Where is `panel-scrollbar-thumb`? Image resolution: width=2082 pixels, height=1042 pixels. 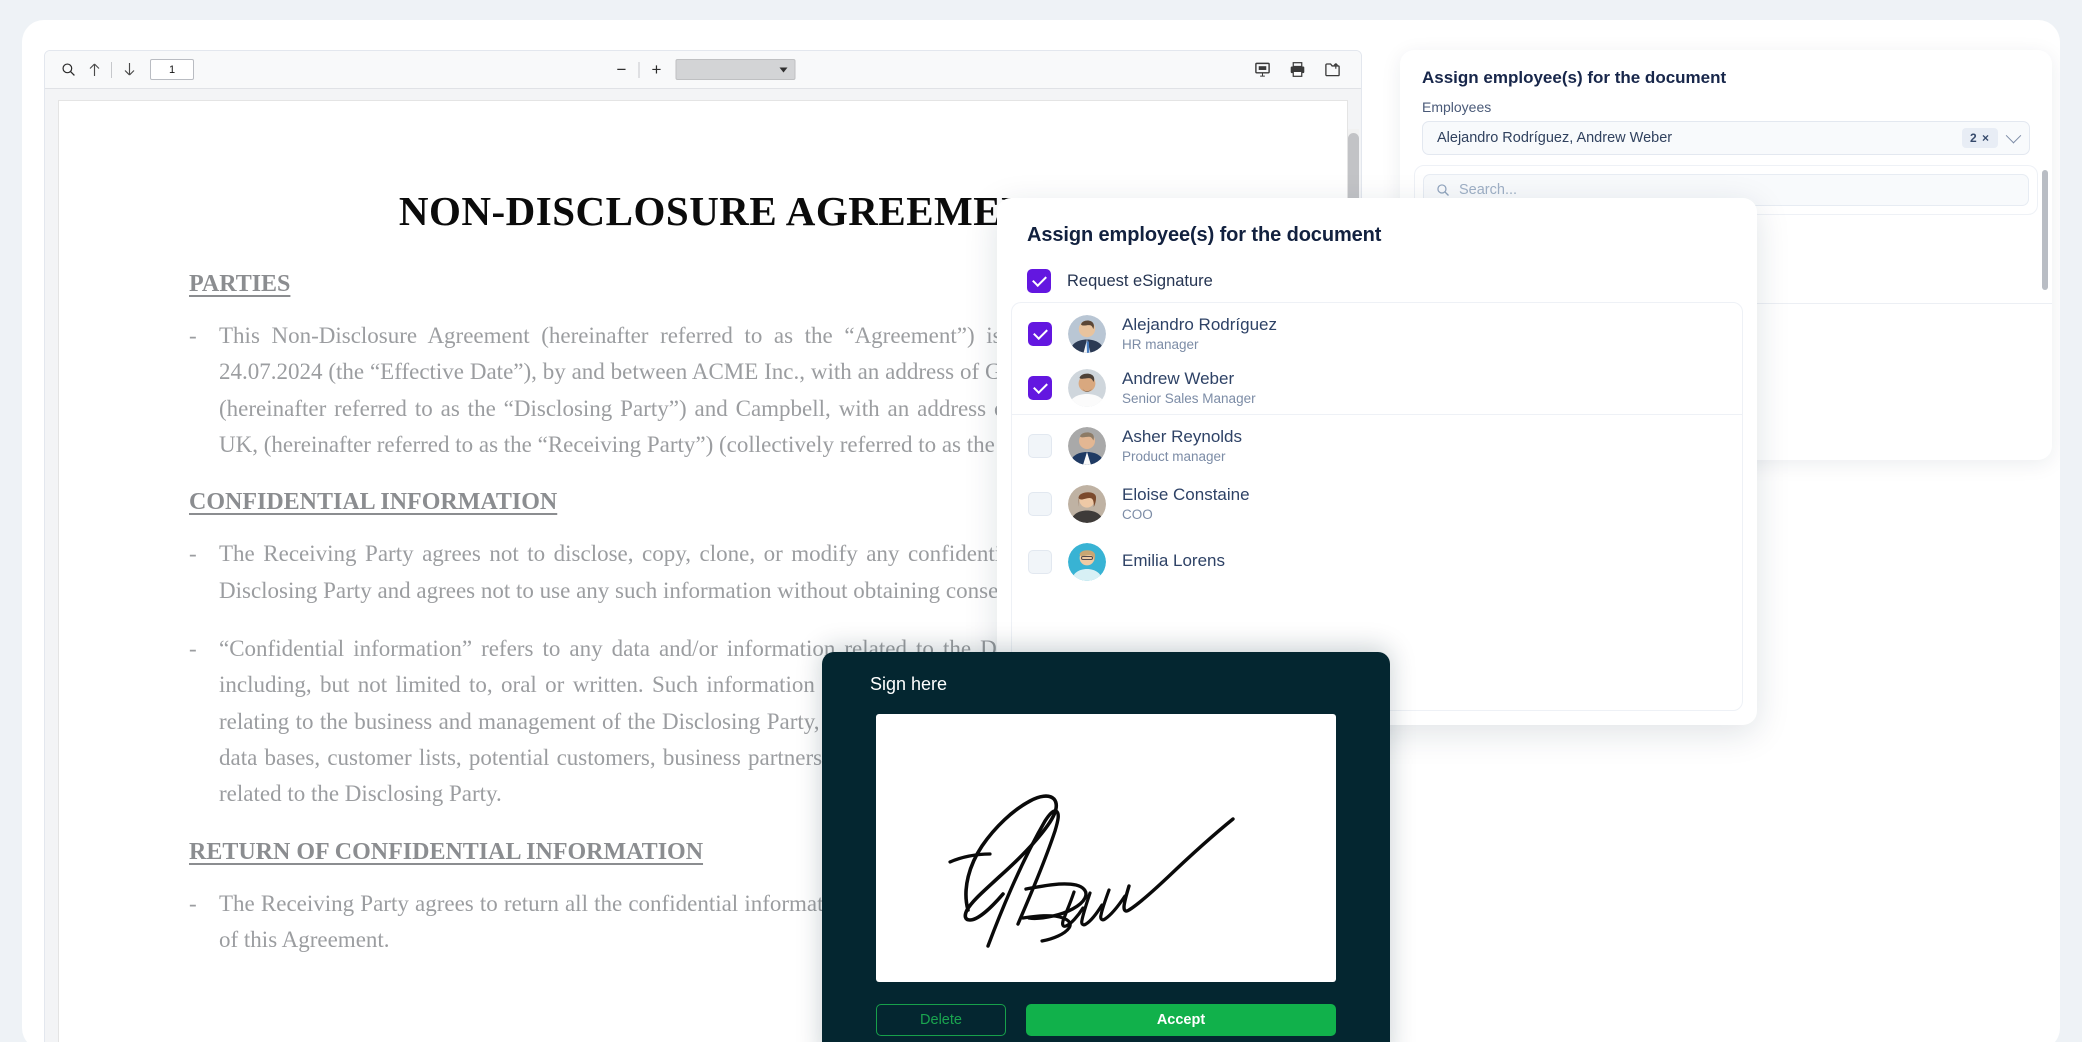 panel-scrollbar-thumb is located at coordinates (2045, 230).